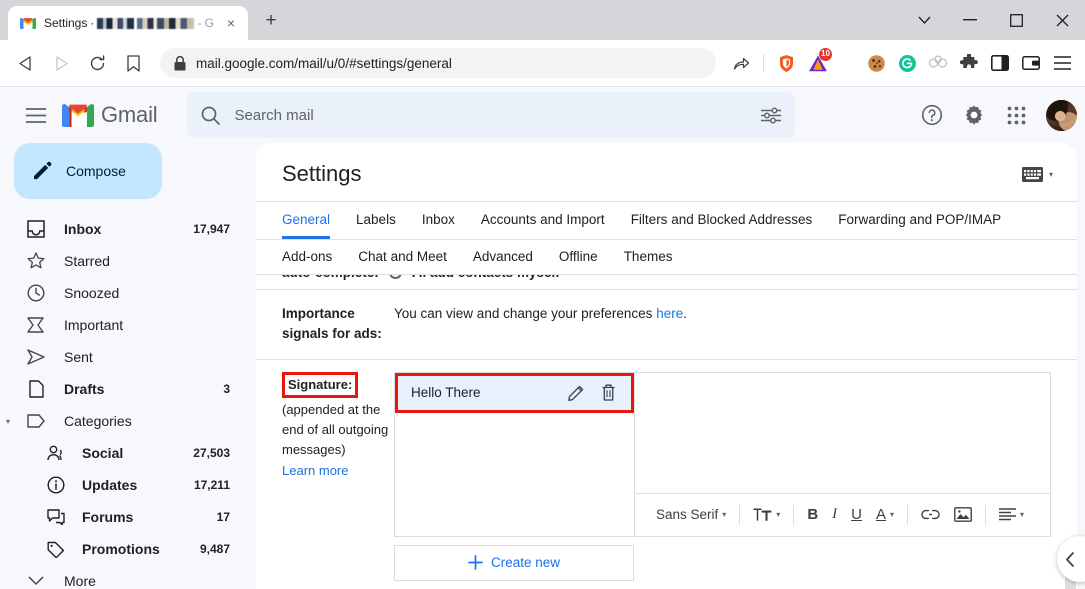 This screenshot has width=1085, height=589. I want to click on keyboard-language-selector: ▾, so click(1037, 174).